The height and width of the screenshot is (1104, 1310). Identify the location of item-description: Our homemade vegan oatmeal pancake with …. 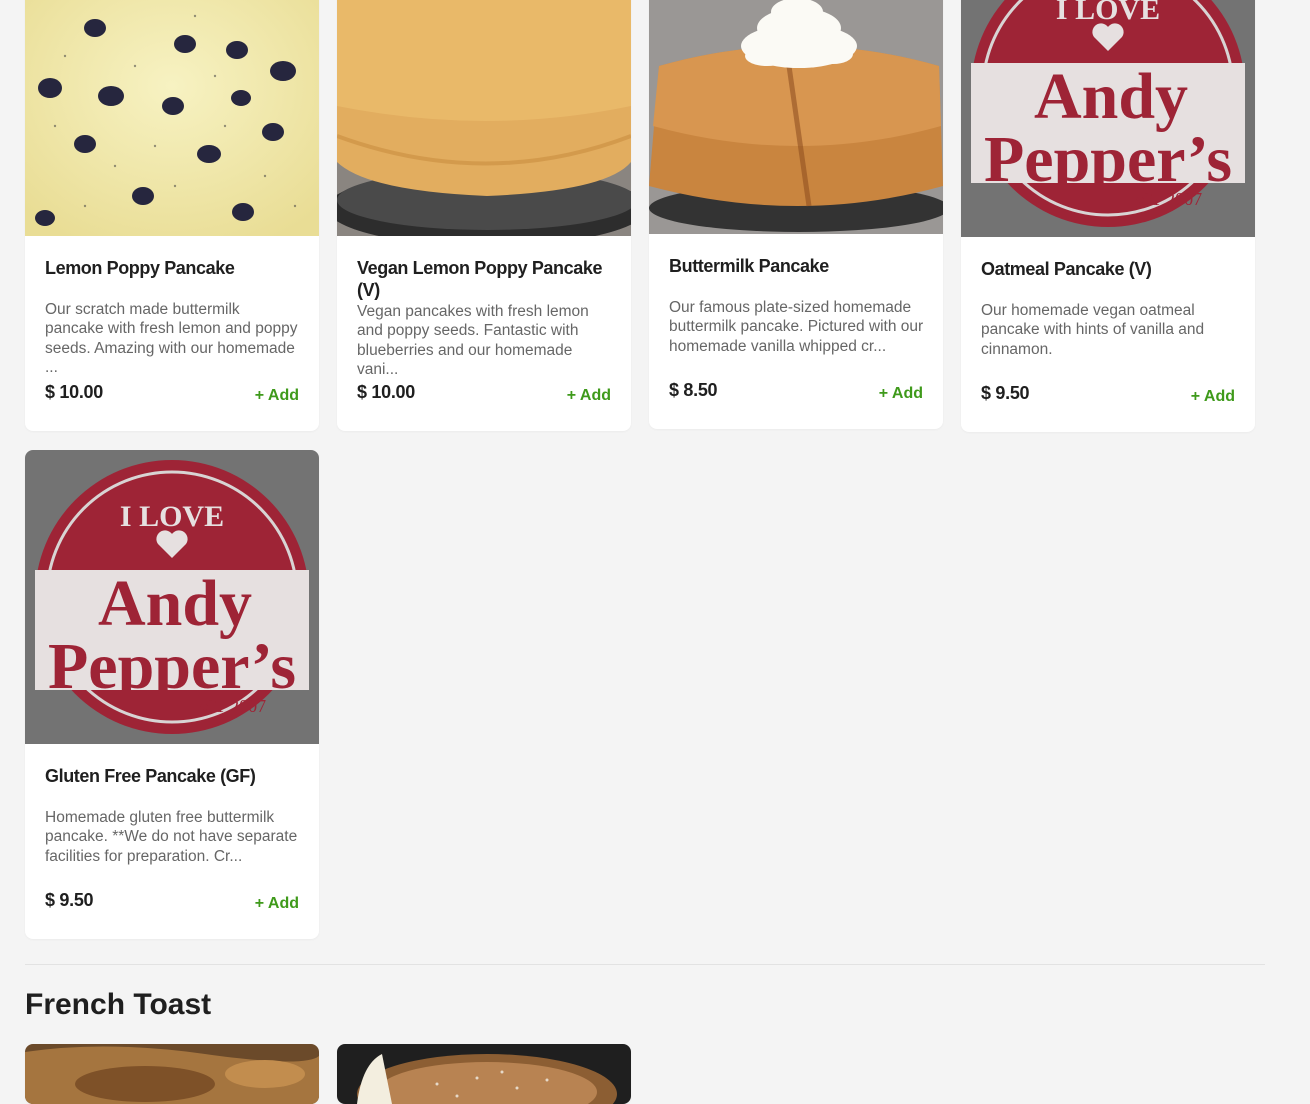
(1093, 330).